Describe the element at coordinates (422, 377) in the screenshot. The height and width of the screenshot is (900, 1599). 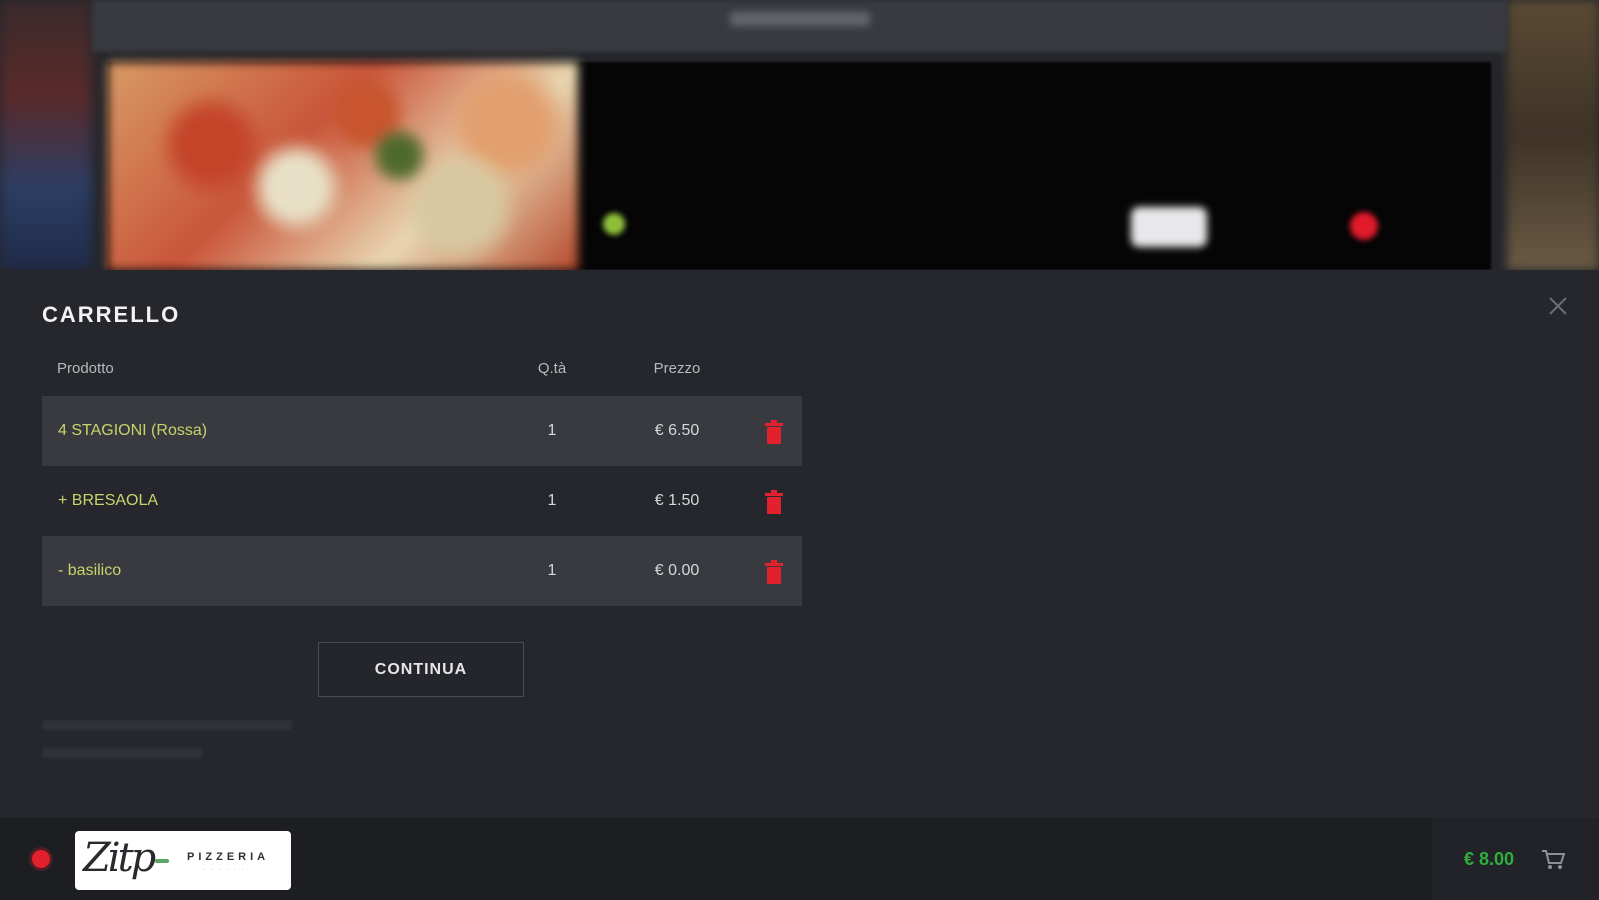
I see `cart-table-header: Prodotto Q.tà Prezzo` at that location.